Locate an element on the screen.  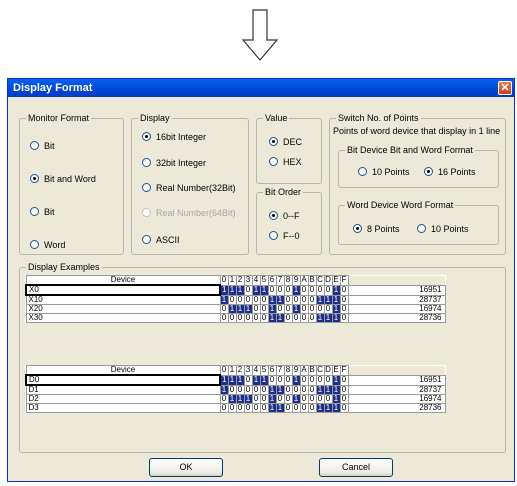
table-header-row: Device 0 1 2 3 4 5 6 7 8 9 A B C D E F is located at coordinates (235, 370).